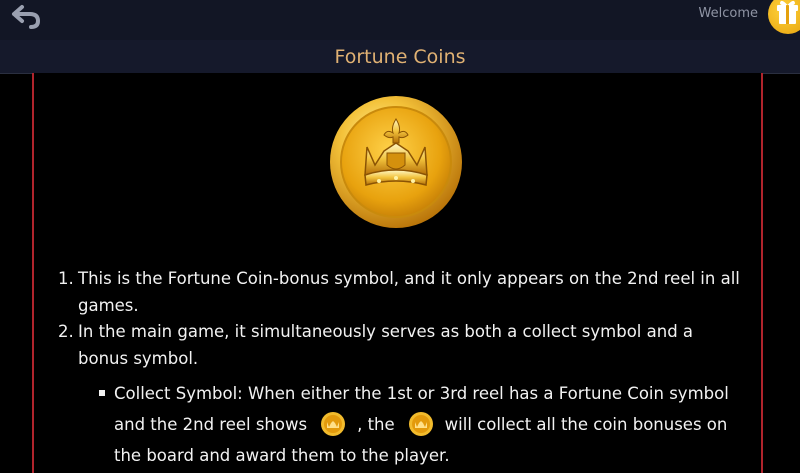 The height and width of the screenshot is (473, 800). What do you see at coordinates (396, 162) in the screenshot?
I see `fortune-coin-crown-icon` at bounding box center [396, 162].